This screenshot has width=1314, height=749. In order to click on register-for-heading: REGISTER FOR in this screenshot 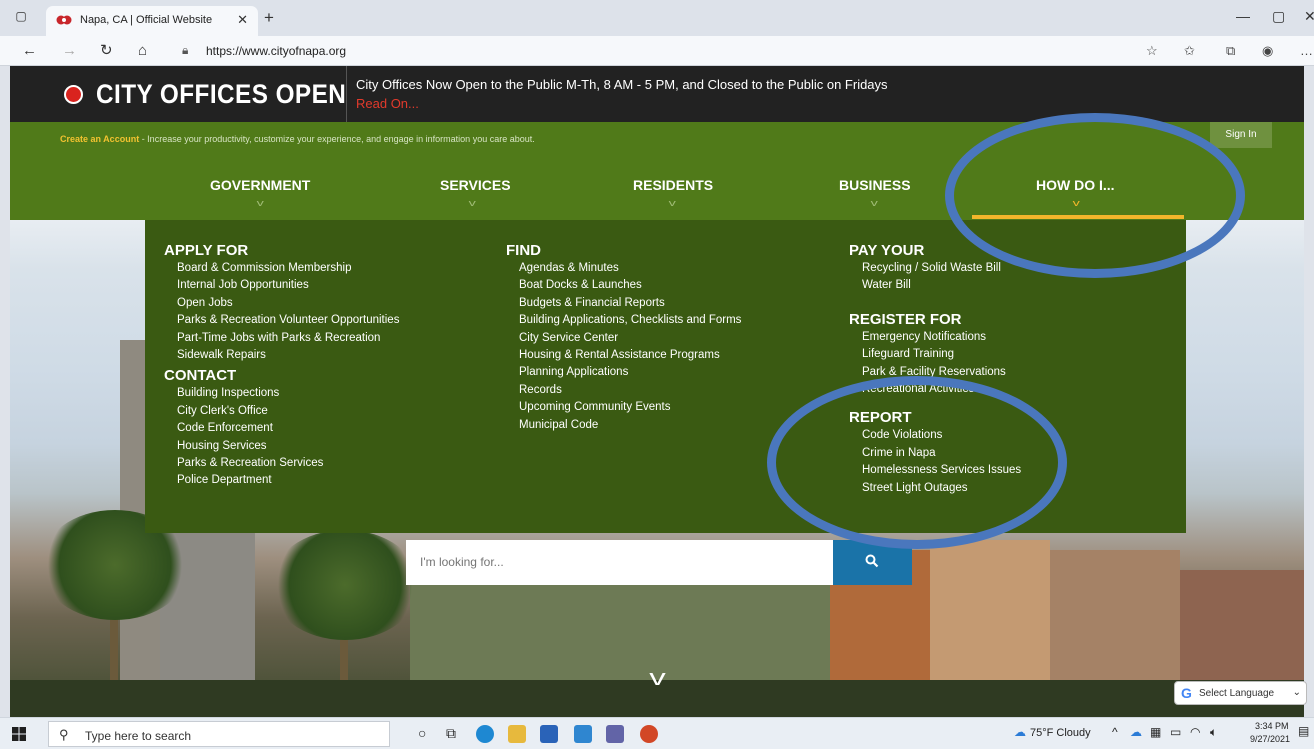, I will do `click(905, 319)`.